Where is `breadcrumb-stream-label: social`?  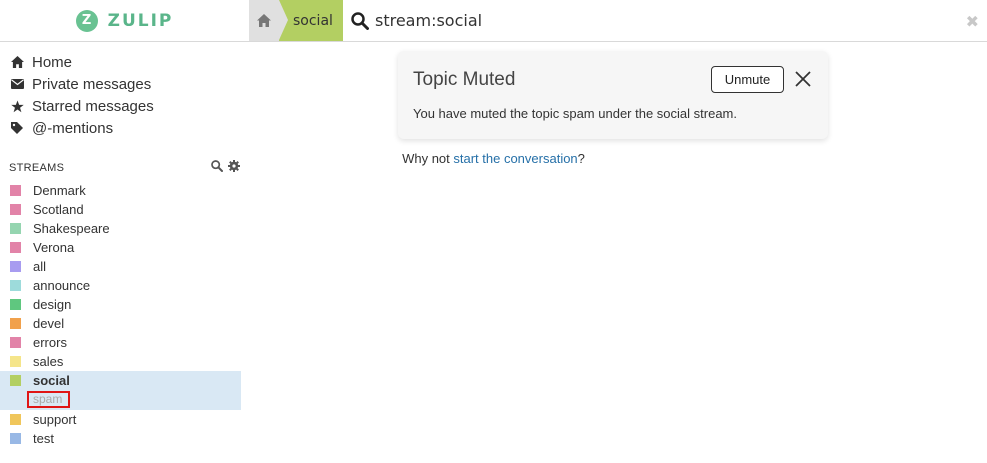 breadcrumb-stream-label: social is located at coordinates (313, 20).